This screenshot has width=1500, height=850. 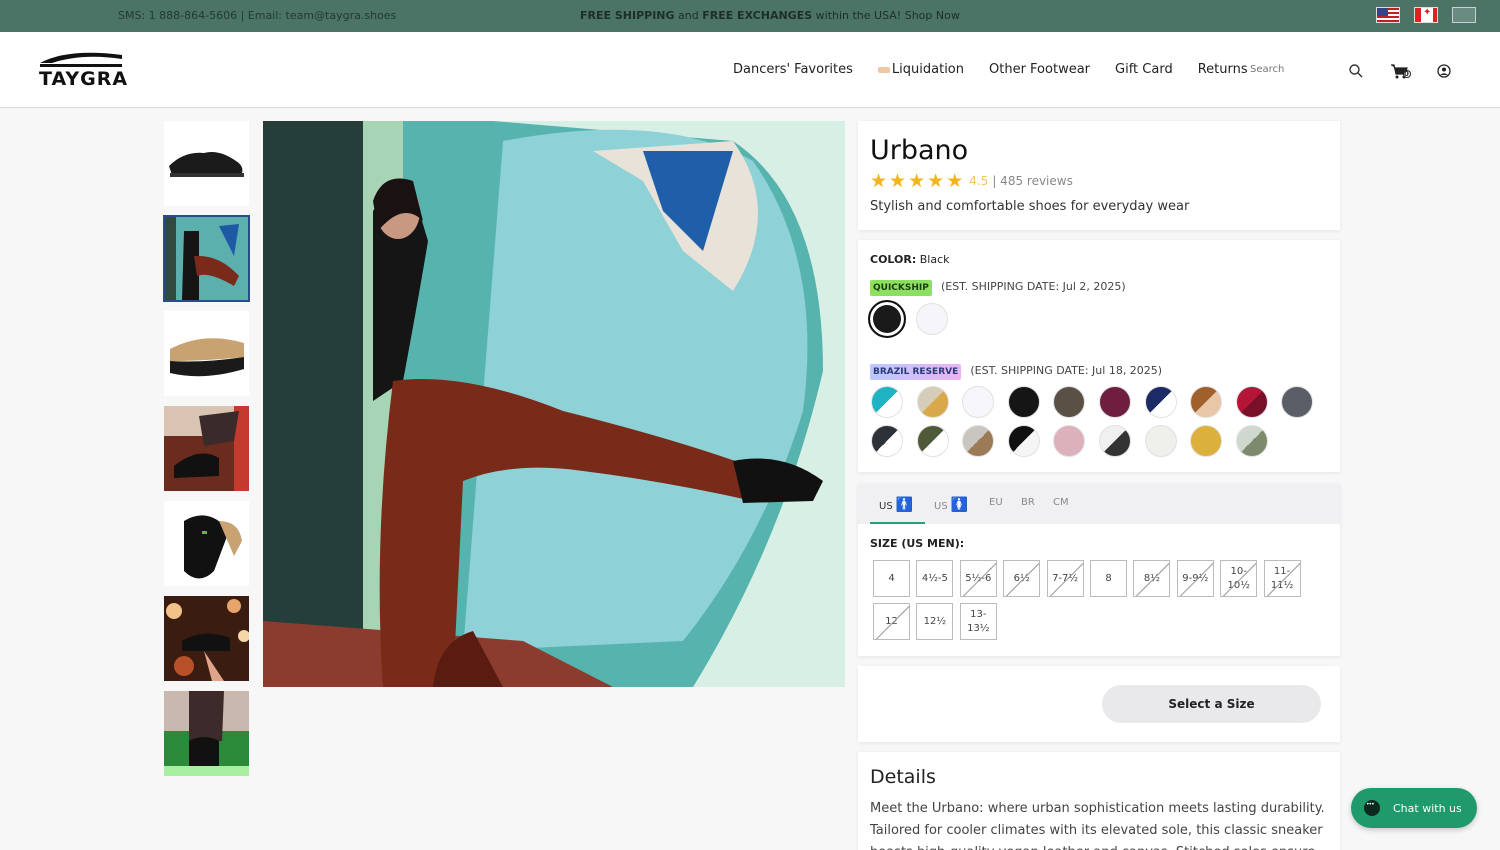 I want to click on man-icon: 🚹, so click(x=904, y=505).